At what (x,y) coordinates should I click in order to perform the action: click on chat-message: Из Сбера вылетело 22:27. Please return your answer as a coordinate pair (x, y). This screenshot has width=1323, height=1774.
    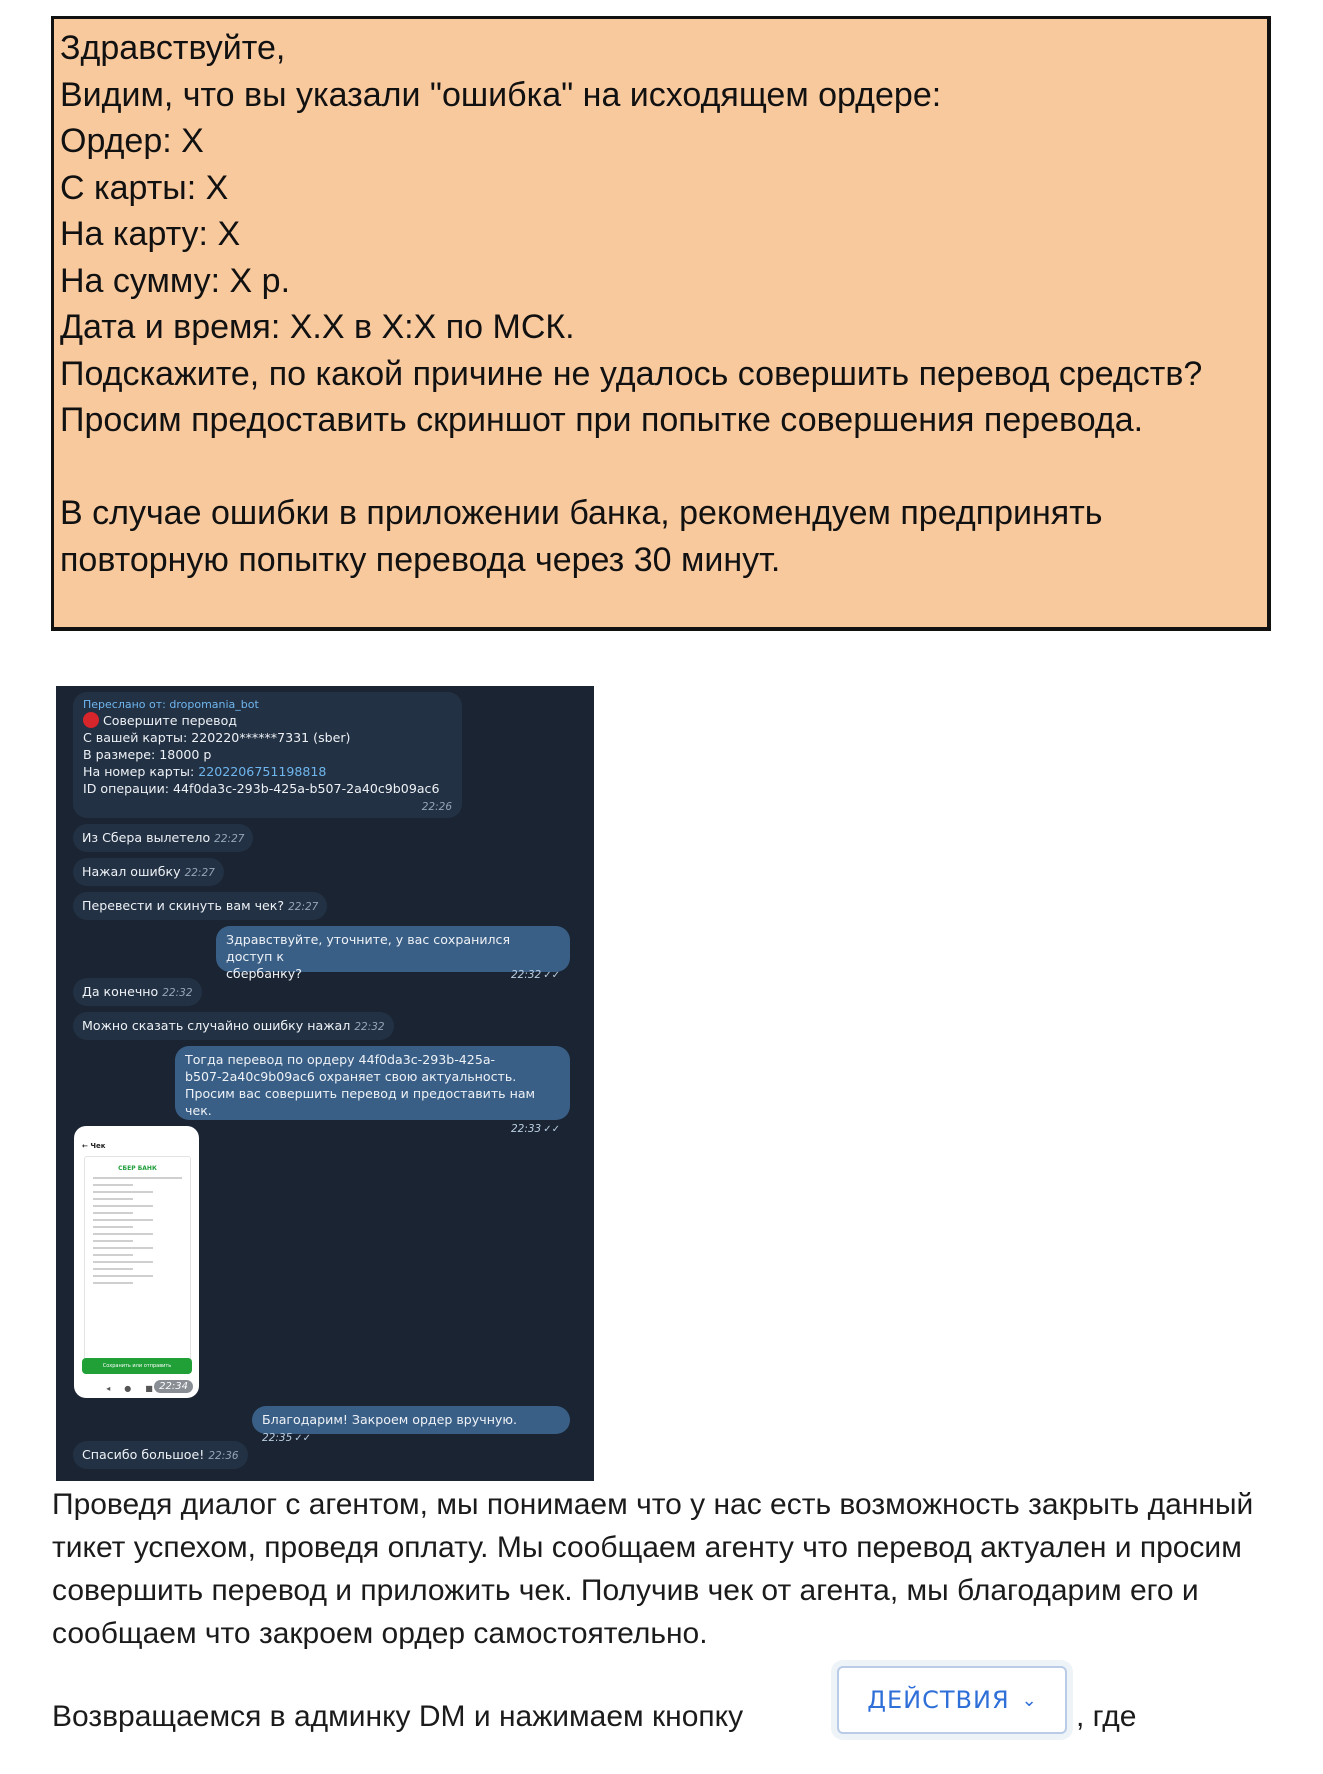
    Looking at the image, I should click on (163, 838).